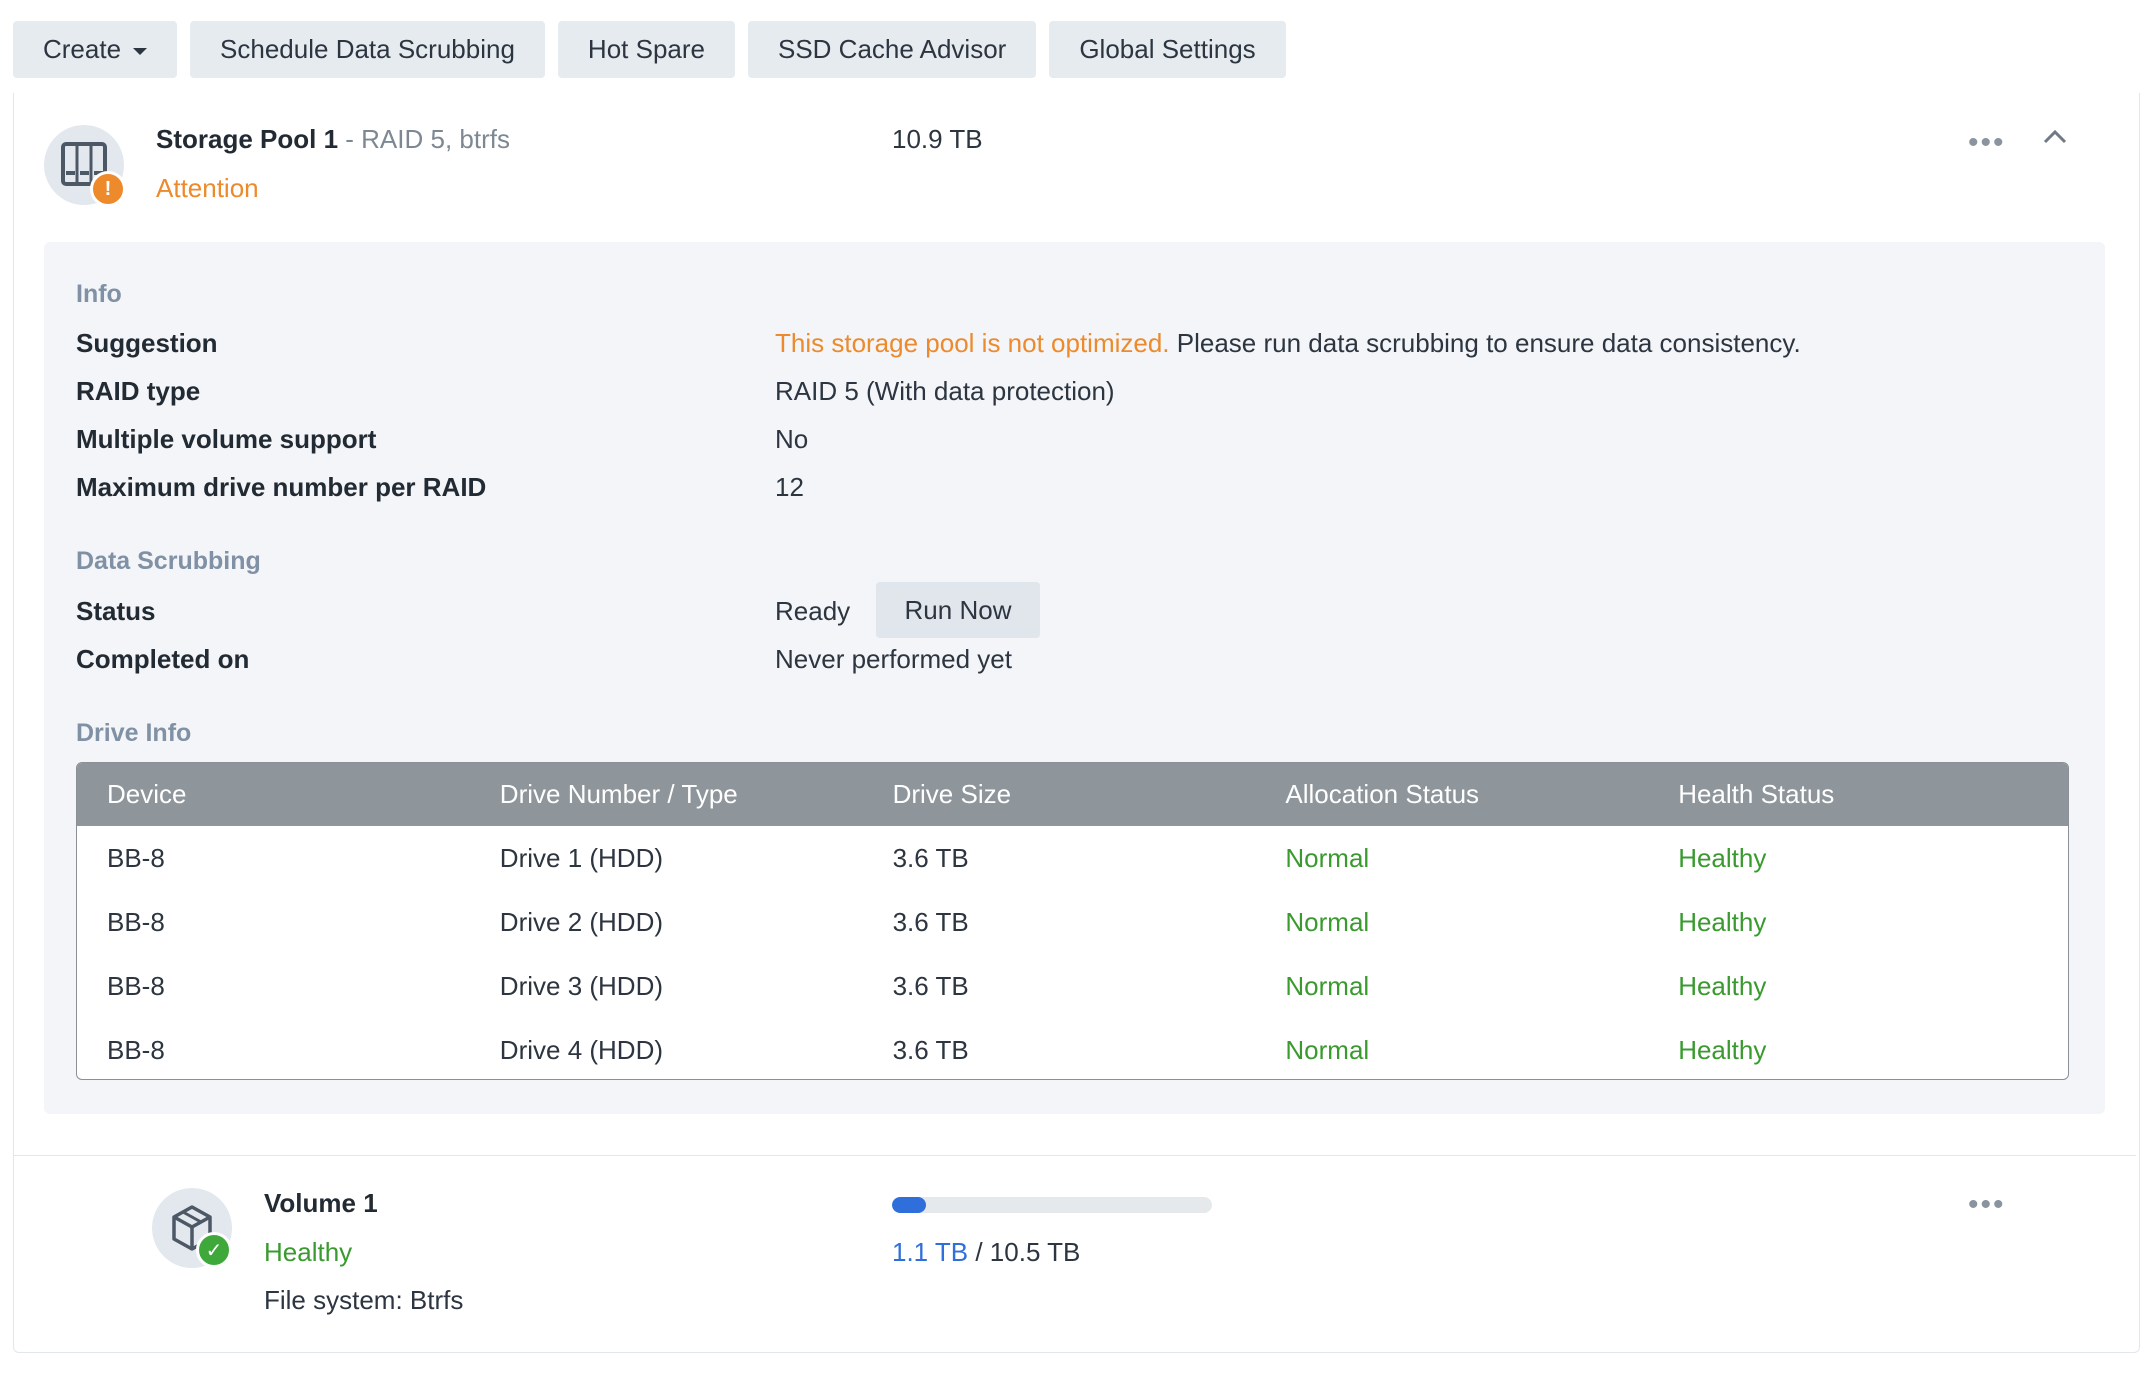 The image size is (2154, 1376). What do you see at coordinates (85, 166) in the screenshot?
I see `storage-pool-icon: !` at bounding box center [85, 166].